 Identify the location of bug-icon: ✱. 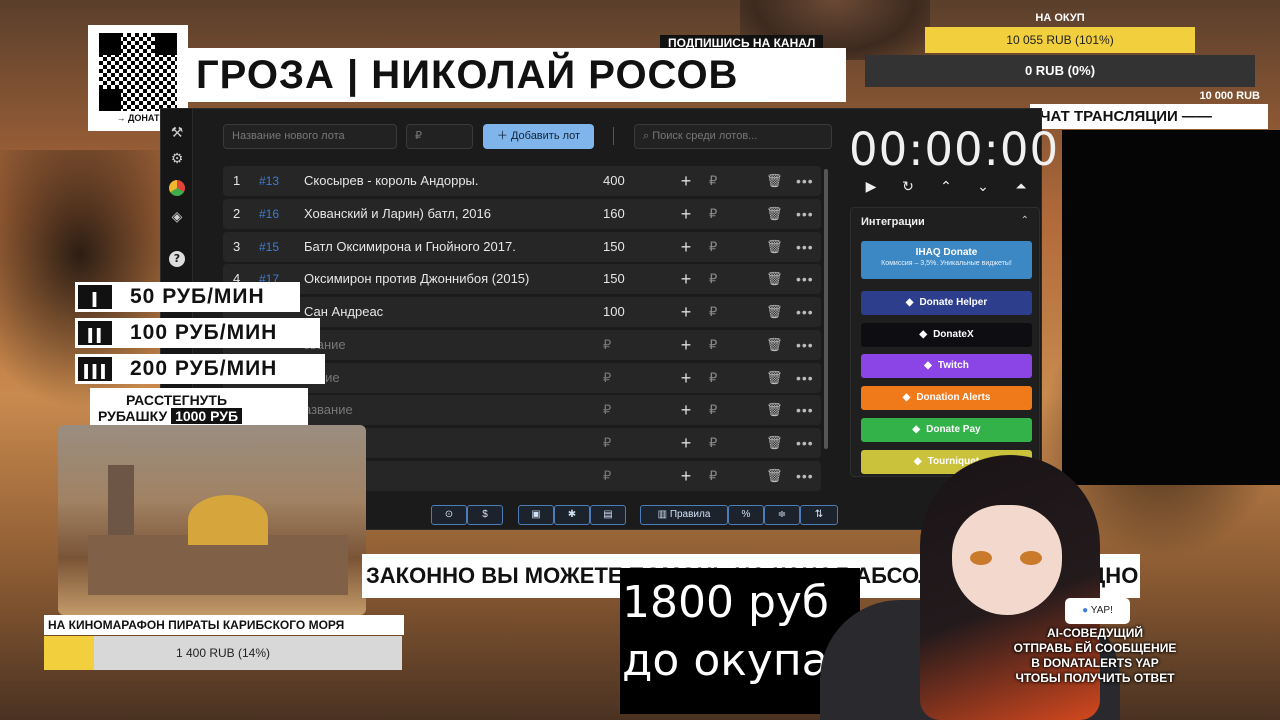
(572, 514).